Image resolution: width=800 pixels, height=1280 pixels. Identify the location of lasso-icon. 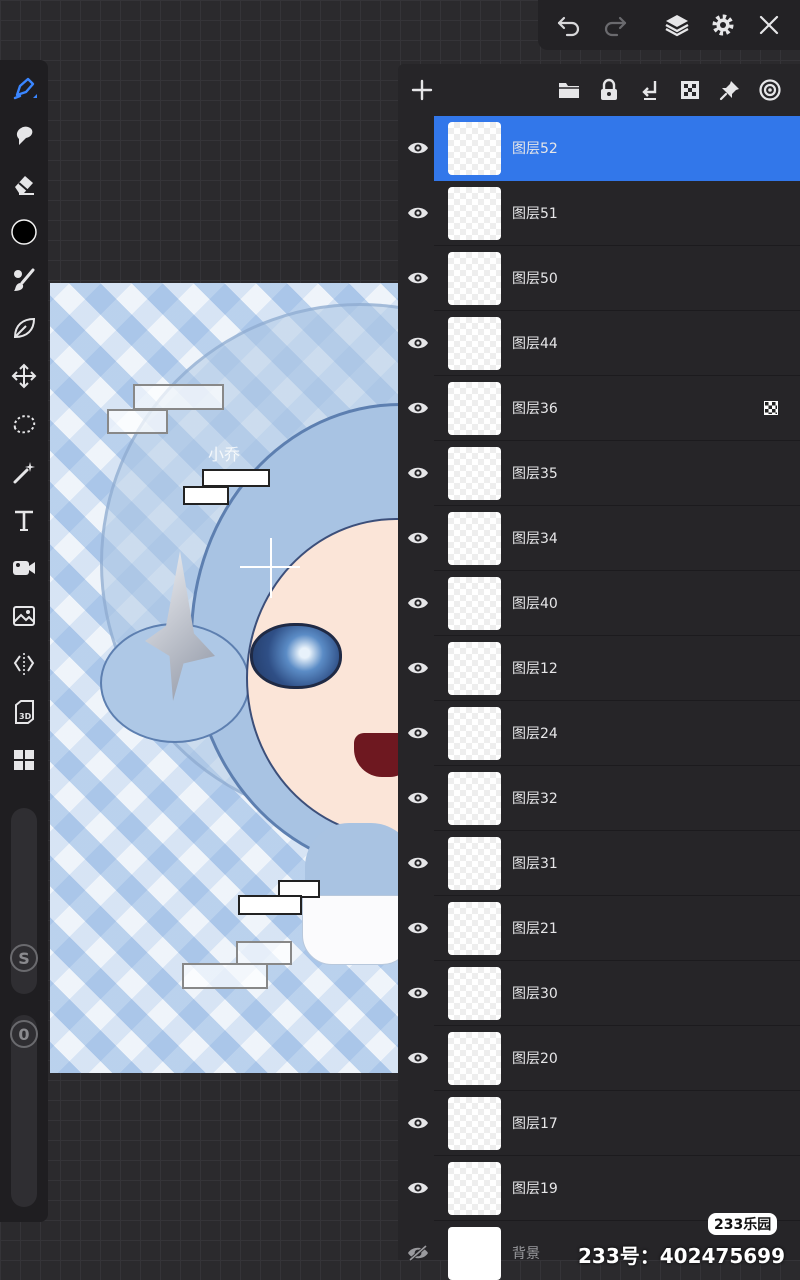
(24, 424).